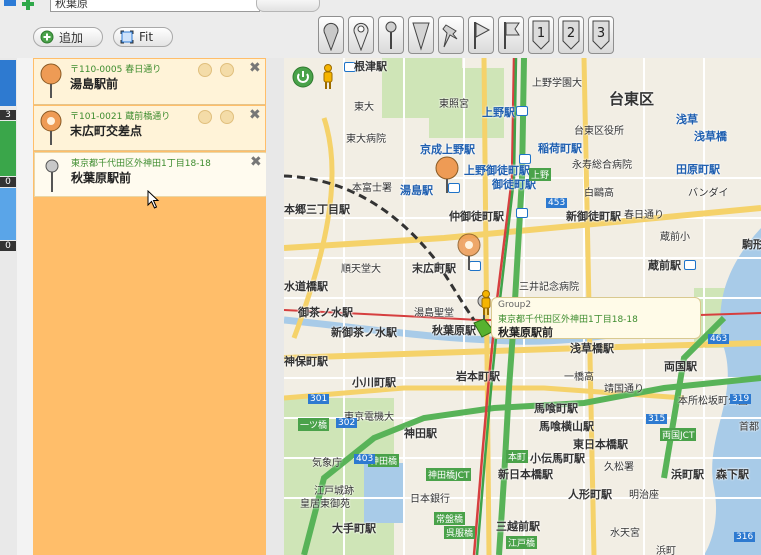 Image resolution: width=761 pixels, height=555 pixels. What do you see at coordinates (596, 318) in the screenshot?
I see `marker-info-popup: Group2 東京都千代田区外神田1丁目18-18 秋葉原駅前` at bounding box center [596, 318].